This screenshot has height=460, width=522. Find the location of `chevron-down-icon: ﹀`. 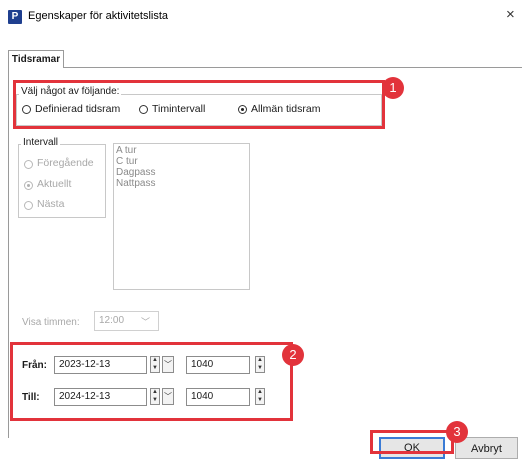

chevron-down-icon: ﹀ is located at coordinates (146, 322).